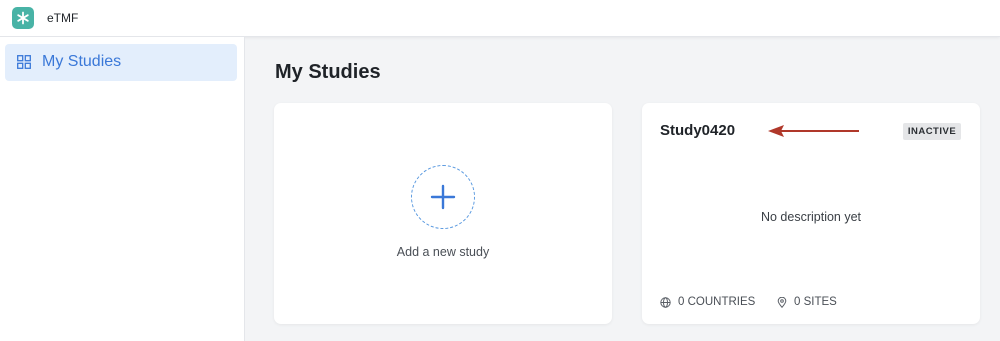 Image resolution: width=1000 pixels, height=341 pixels. I want to click on study-description: No description yet, so click(811, 217).